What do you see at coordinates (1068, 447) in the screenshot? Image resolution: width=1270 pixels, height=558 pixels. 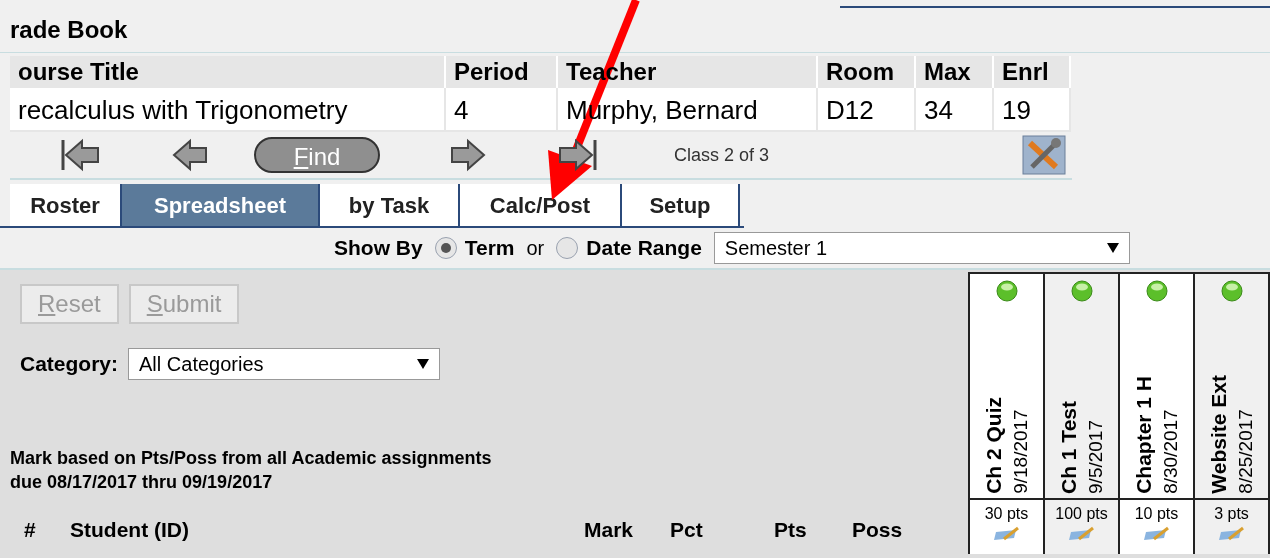 I see `assignment-name: Ch 1 Test` at bounding box center [1068, 447].